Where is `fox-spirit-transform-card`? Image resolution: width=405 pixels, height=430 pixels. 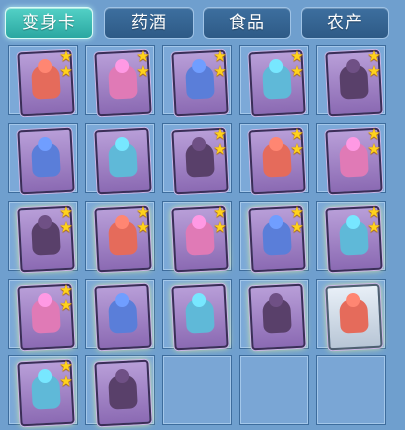 fox-spirit-transform-card is located at coordinates (123, 393).